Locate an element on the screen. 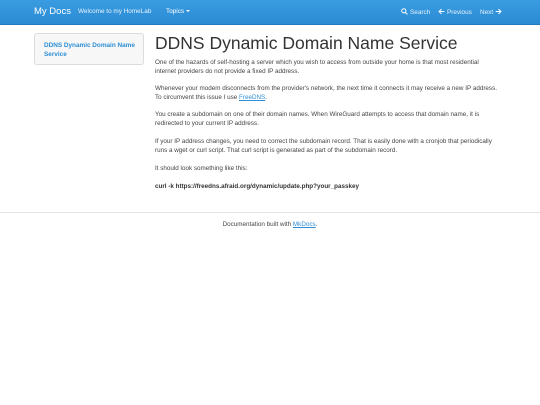 The width and height of the screenshot is (540, 405). mkdocs-link: MkDocs is located at coordinates (304, 224).